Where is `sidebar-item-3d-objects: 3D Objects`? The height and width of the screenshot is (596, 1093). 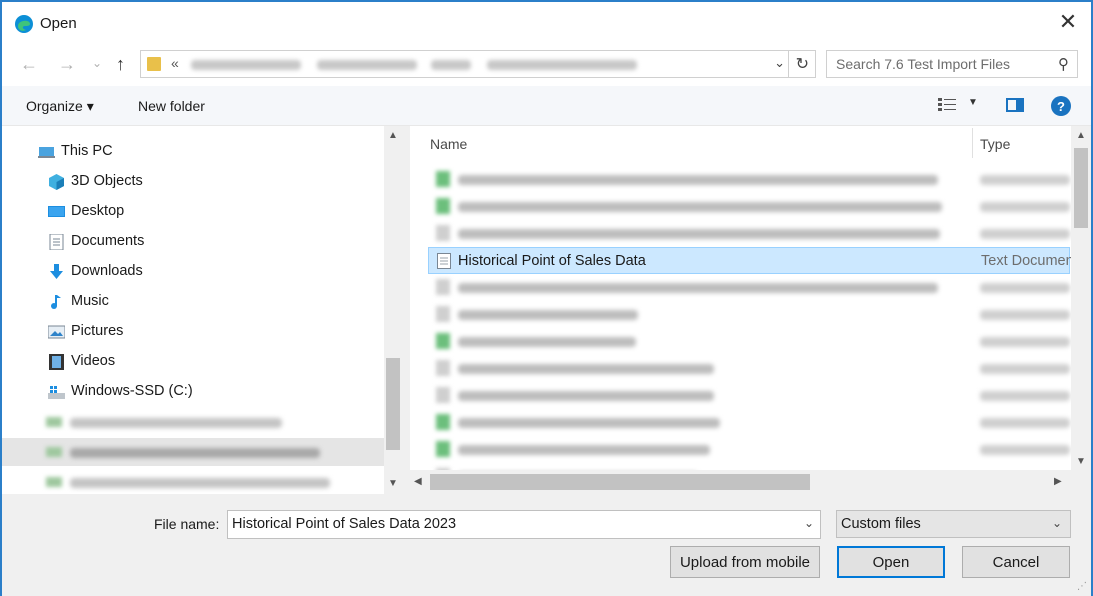 sidebar-item-3d-objects: 3D Objects is located at coordinates (193, 182).